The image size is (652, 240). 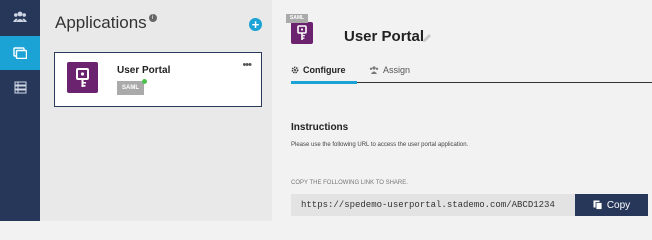 I want to click on app-card-user-portal: User Portal SAML •••, so click(x=158, y=79).